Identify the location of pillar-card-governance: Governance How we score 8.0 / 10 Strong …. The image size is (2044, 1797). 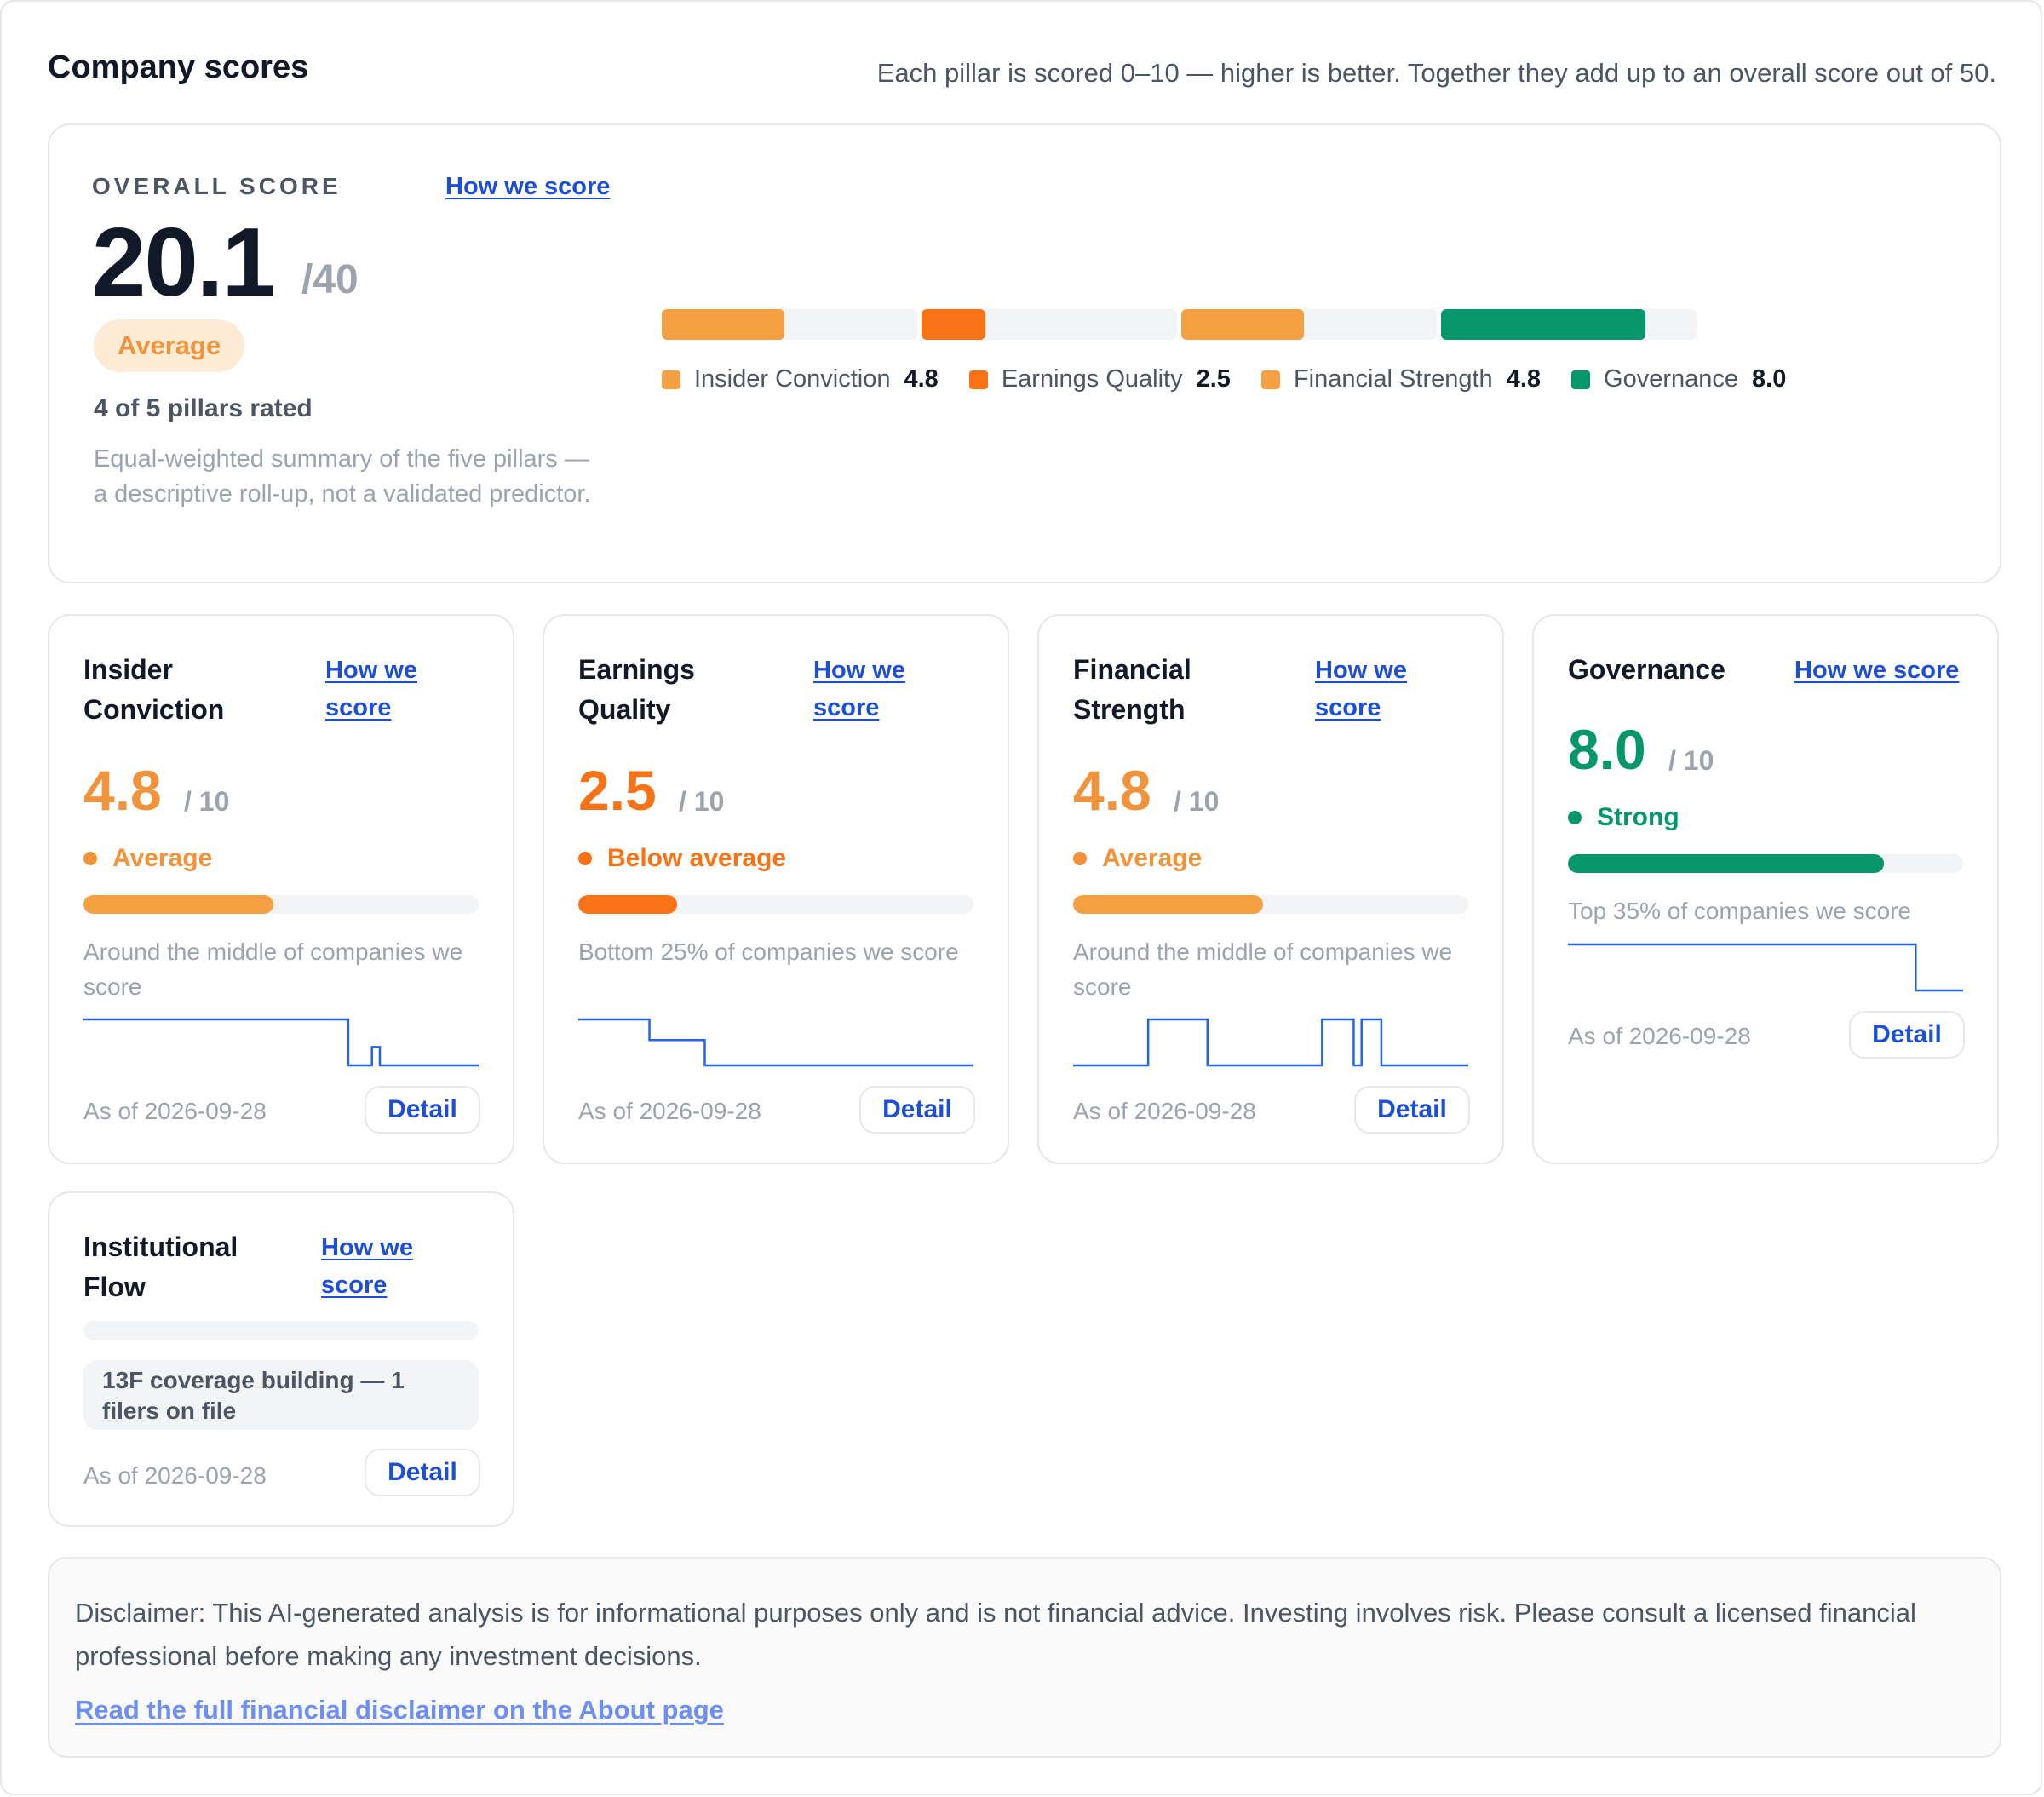
(1765, 889).